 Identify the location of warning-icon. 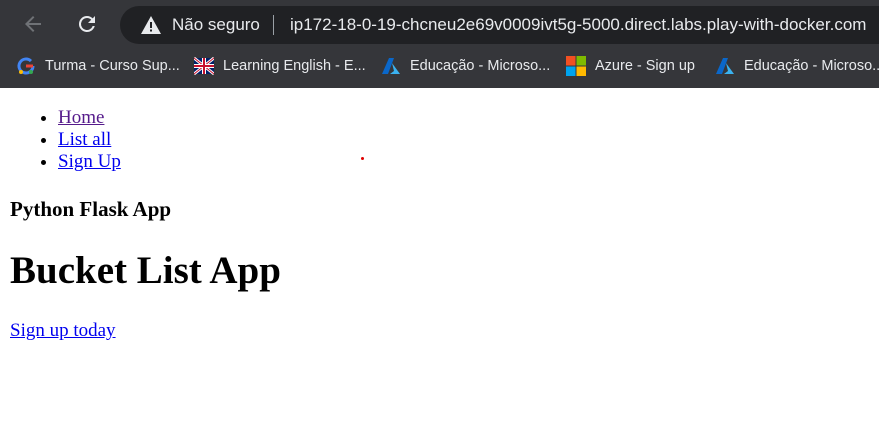
(151, 25).